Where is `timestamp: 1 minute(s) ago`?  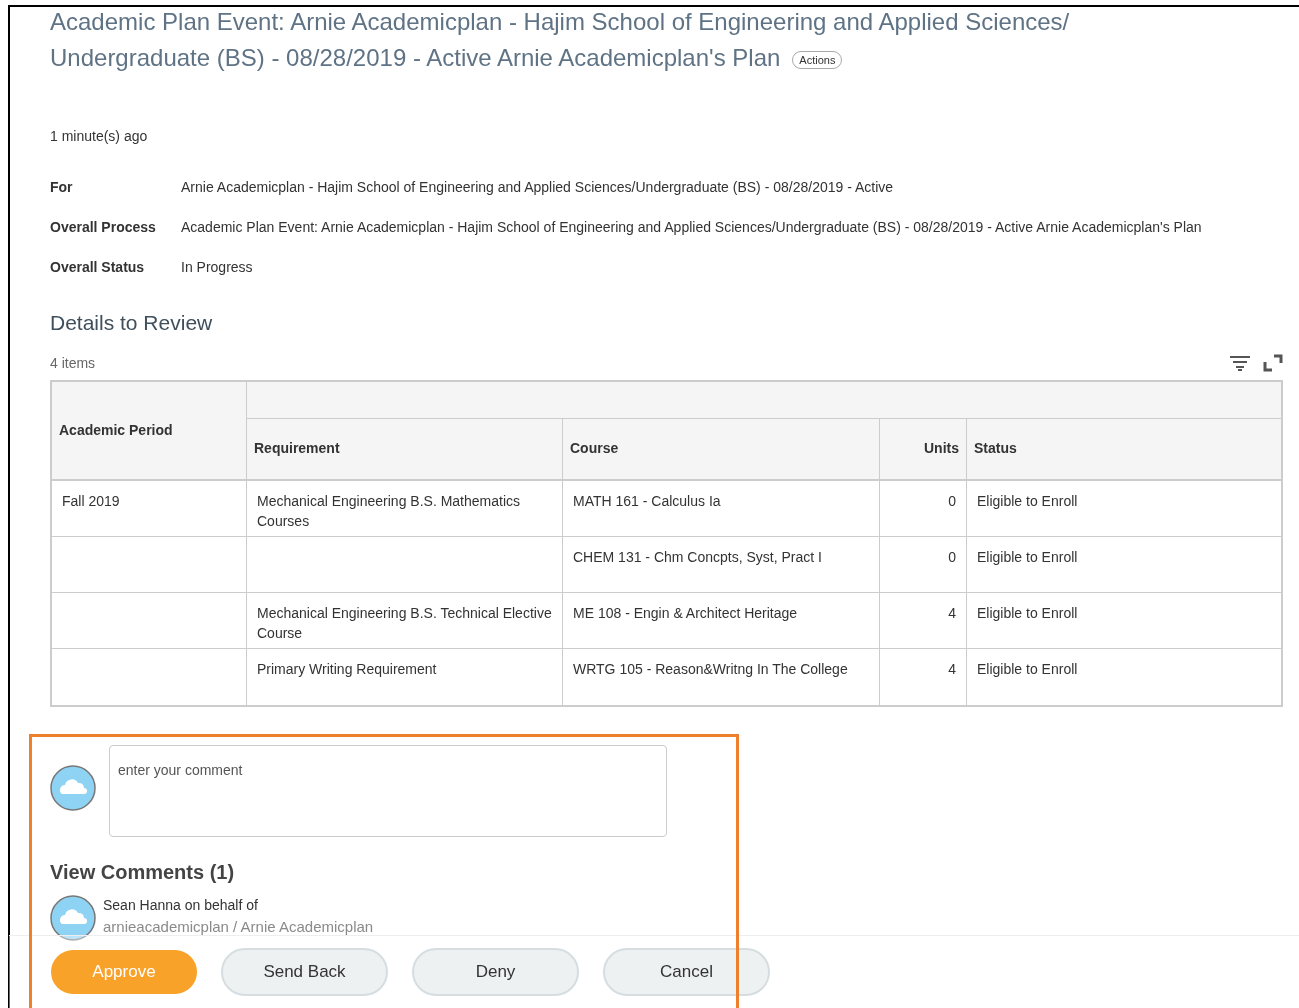 timestamp: 1 minute(s) ago is located at coordinates (99, 136).